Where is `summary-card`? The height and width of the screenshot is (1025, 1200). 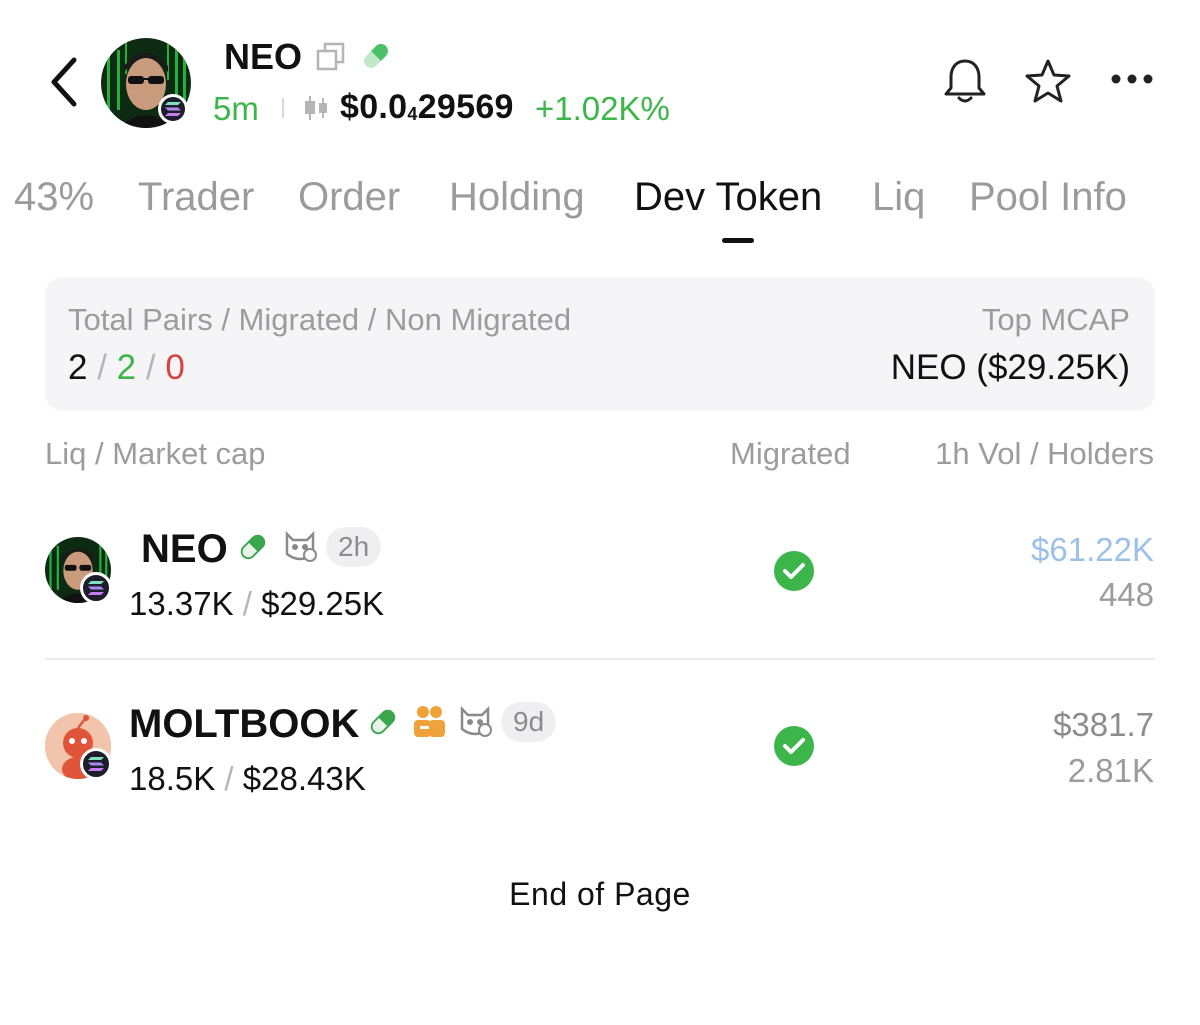
summary-card is located at coordinates (600, 344).